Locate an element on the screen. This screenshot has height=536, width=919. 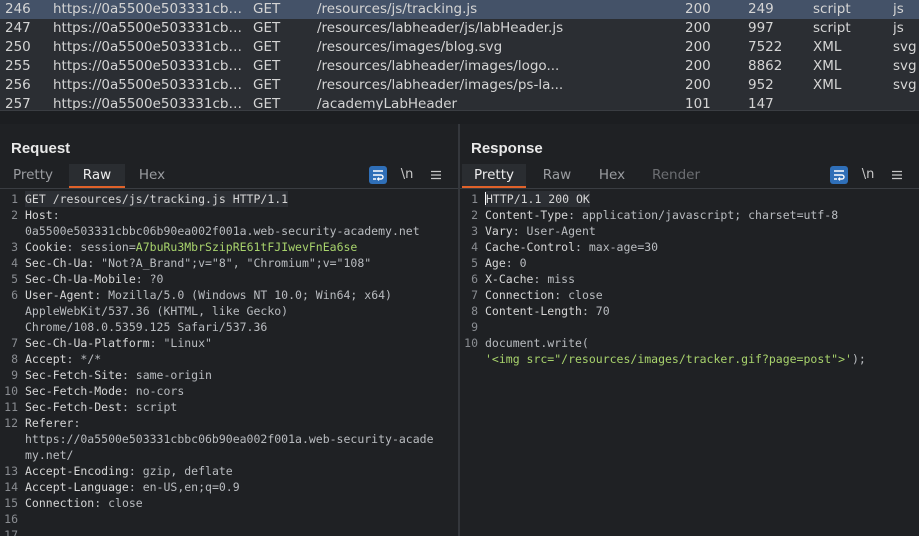
line-number: 3 is located at coordinates (474, 231).